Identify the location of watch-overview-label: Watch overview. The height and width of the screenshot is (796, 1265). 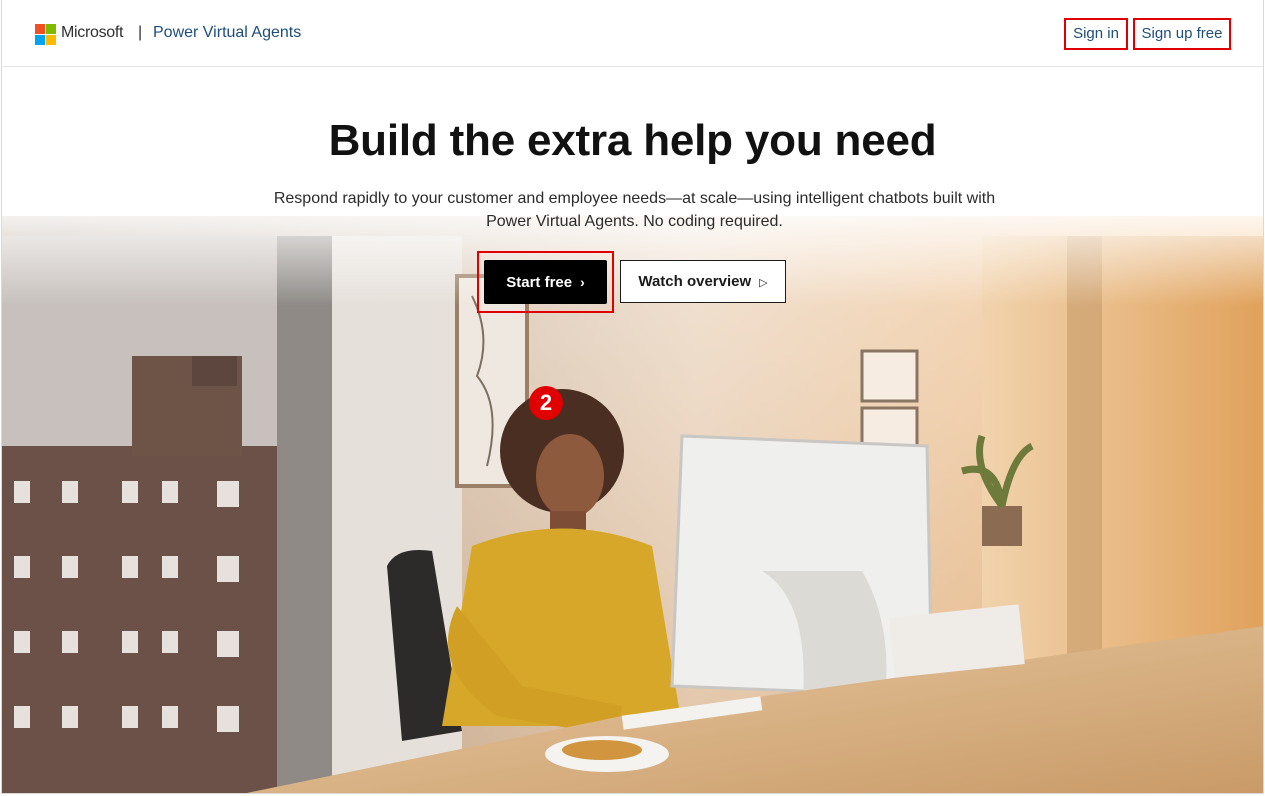
(695, 281).